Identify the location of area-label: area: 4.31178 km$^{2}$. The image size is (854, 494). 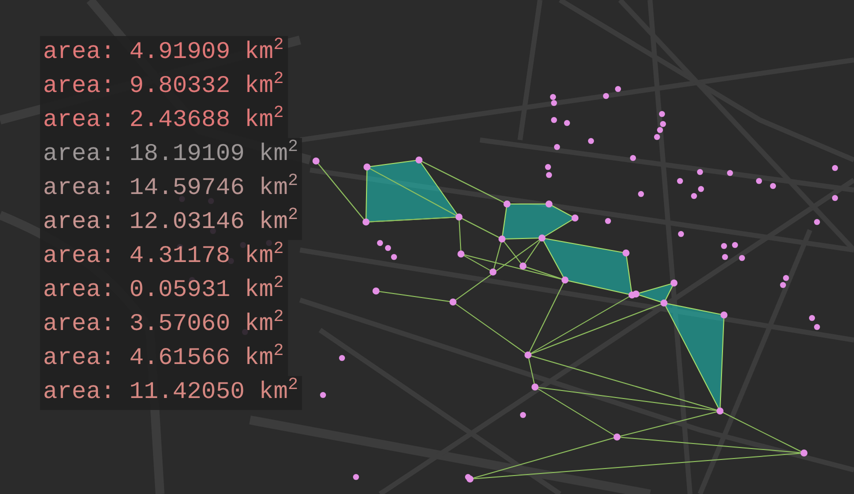
(164, 257).